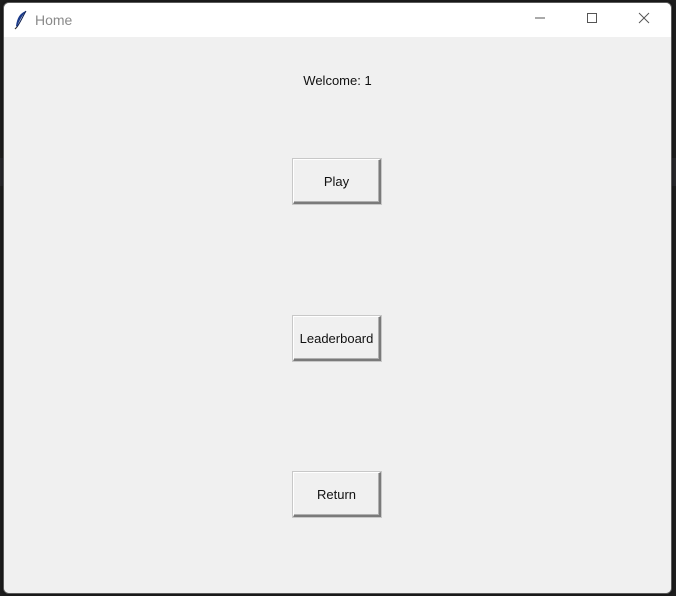  I want to click on maximize-icon, so click(592, 20).